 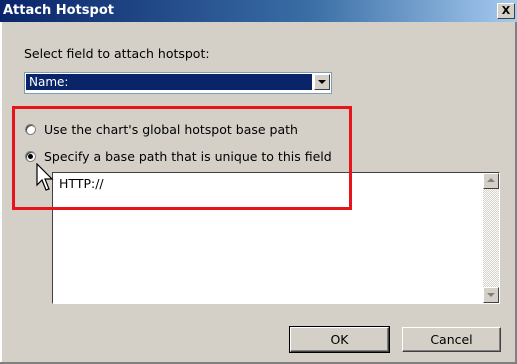 I want to click on base-path-text: HTTP://, so click(x=81, y=183).